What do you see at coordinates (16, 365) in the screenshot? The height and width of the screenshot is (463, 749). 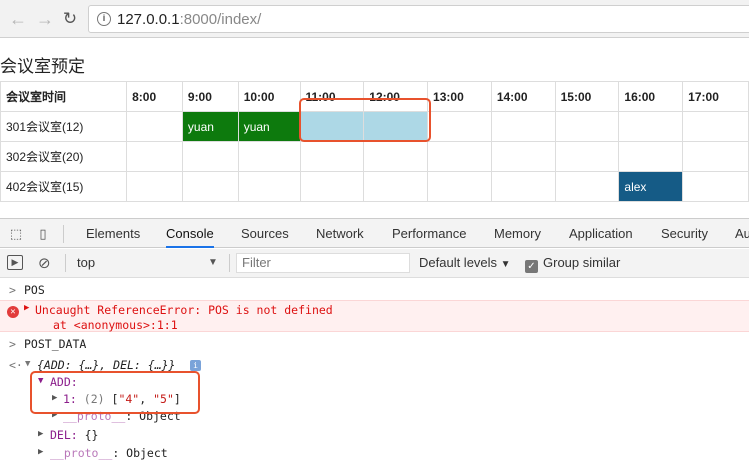 I see `result-chevron-icon: <·` at bounding box center [16, 365].